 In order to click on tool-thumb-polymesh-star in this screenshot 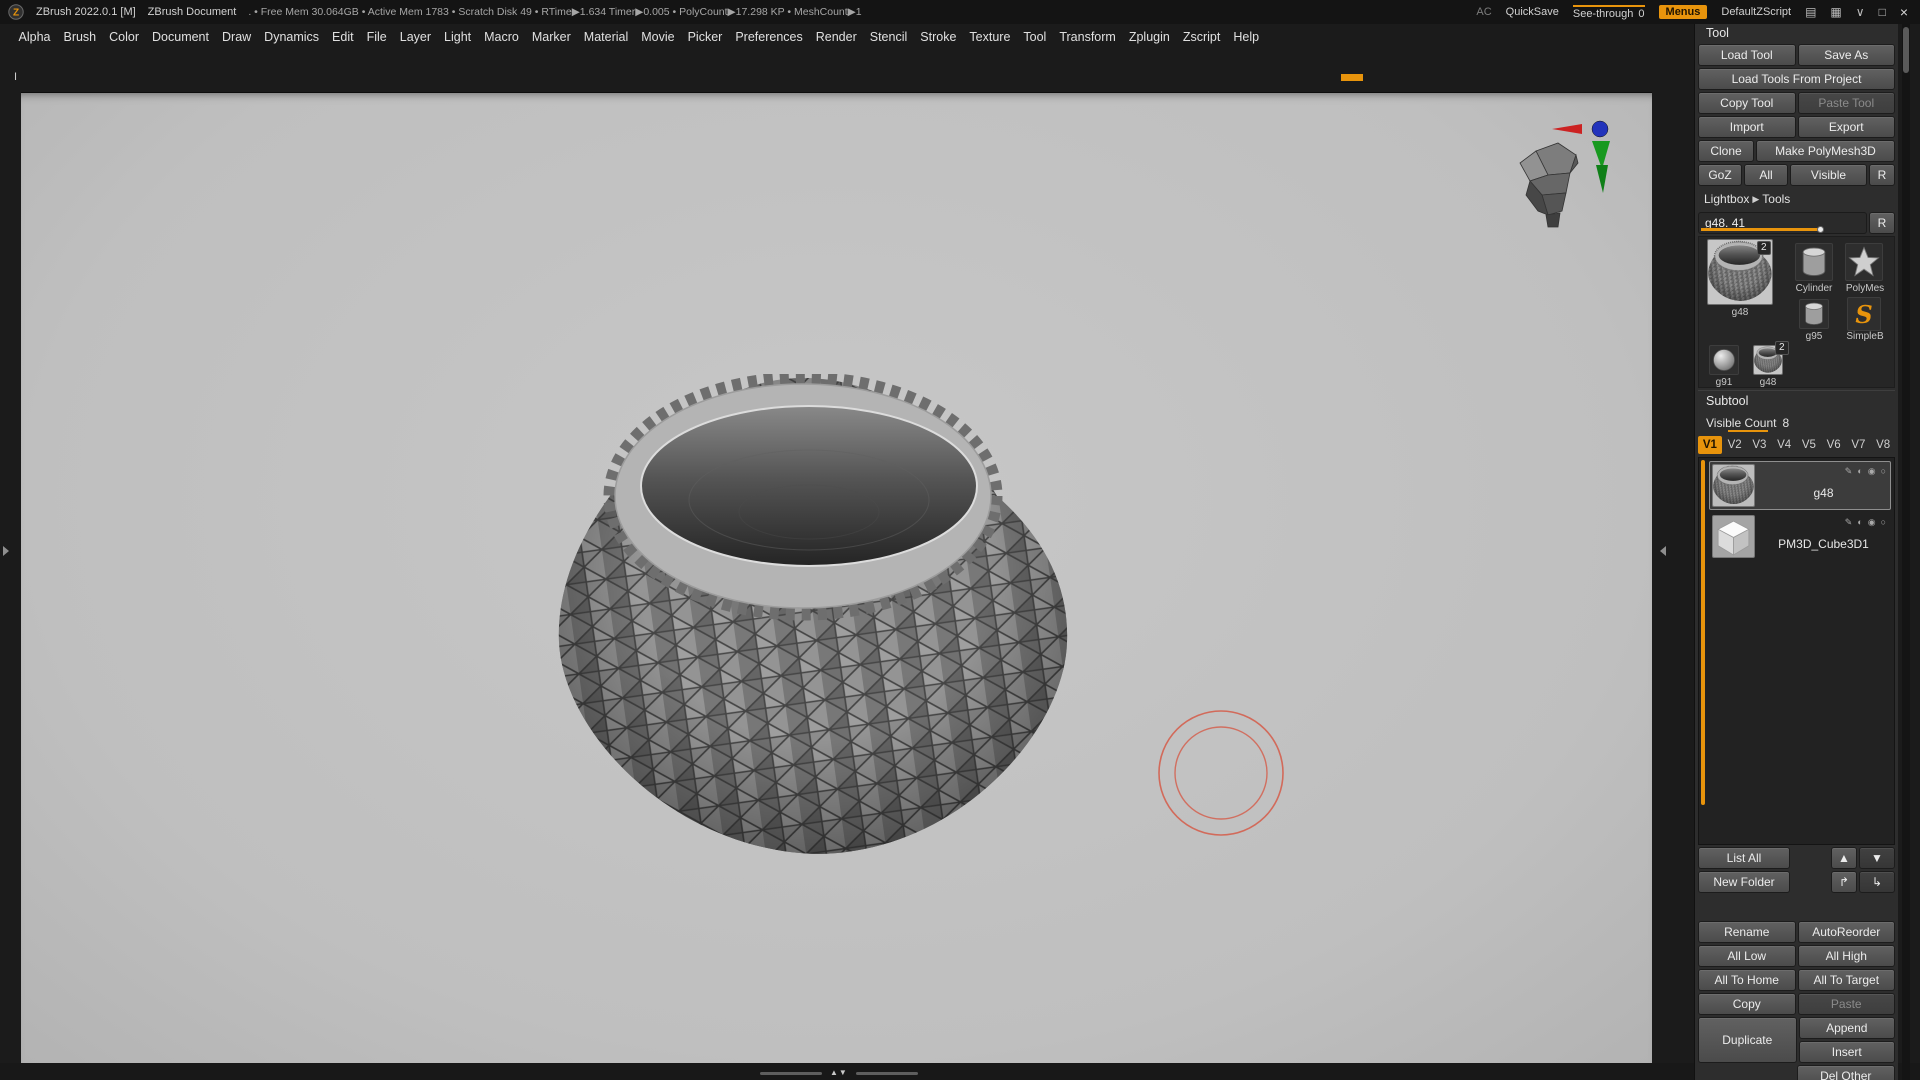, I will do `click(1864, 262)`.